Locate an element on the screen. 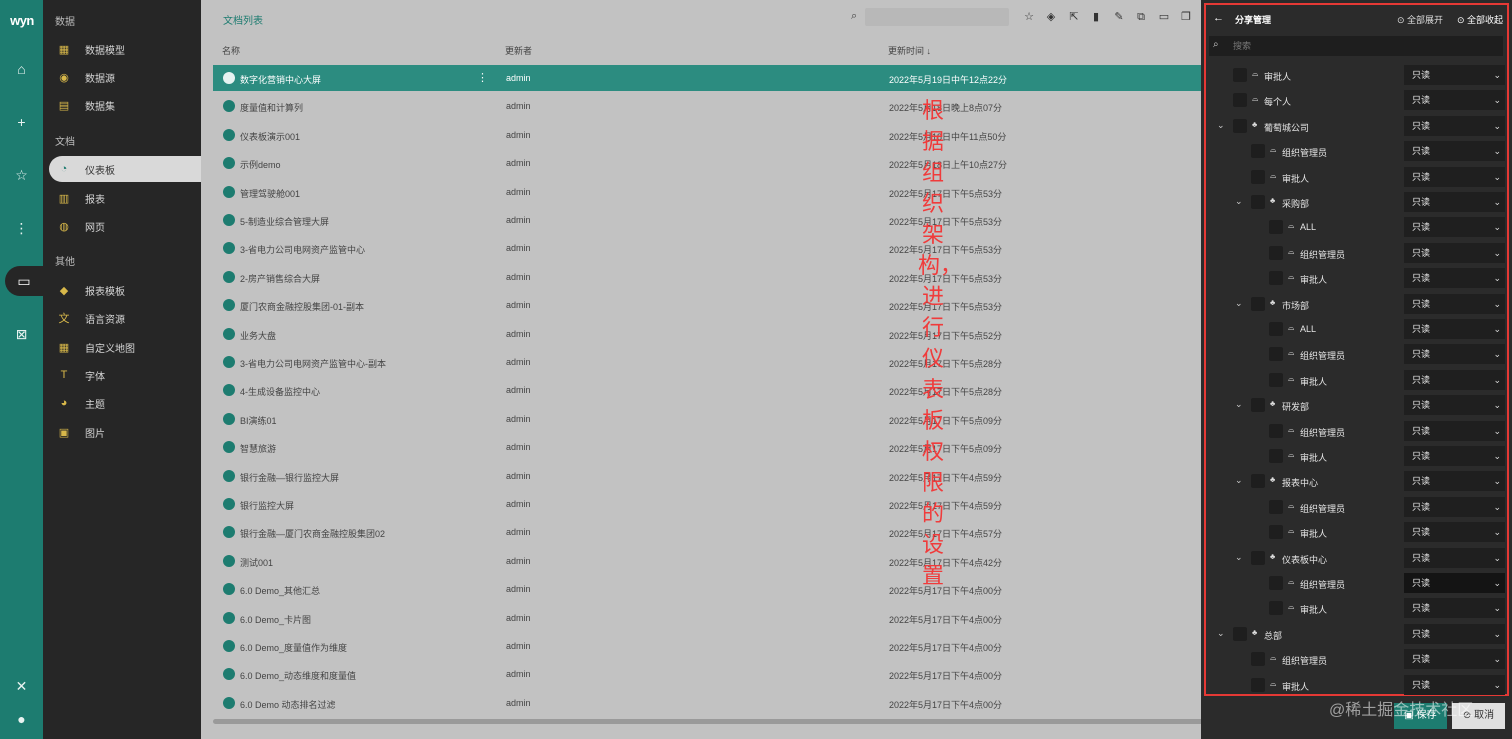 This screenshot has height=739, width=1512. trash-icon: ⊠ is located at coordinates (21, 334).